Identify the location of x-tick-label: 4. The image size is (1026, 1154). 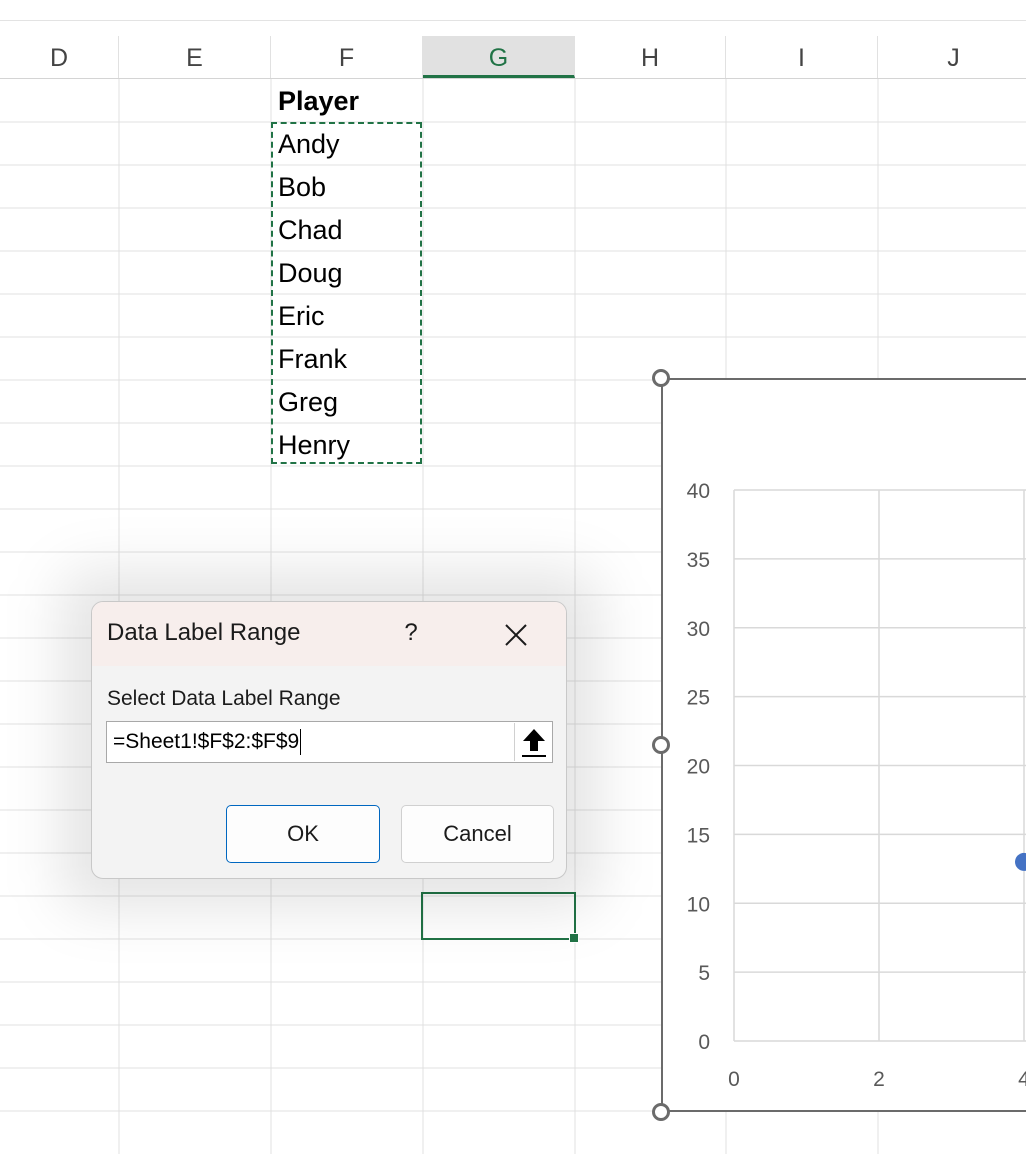
(1022, 1079).